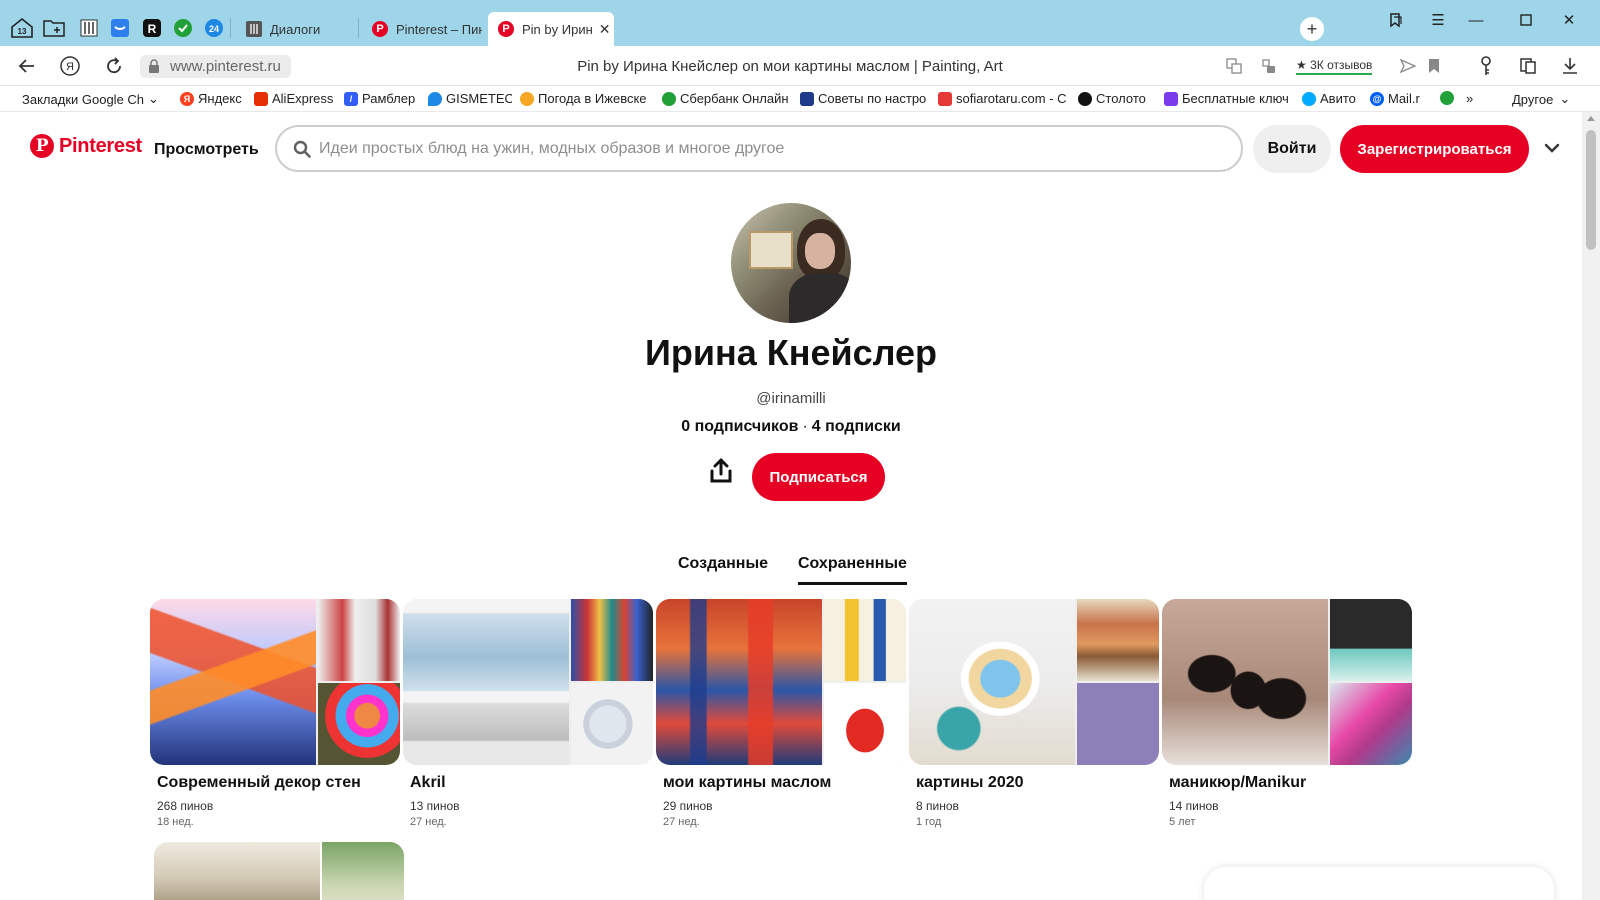 This screenshot has height=900, width=1600. I want to click on search-bar, so click(759, 148).